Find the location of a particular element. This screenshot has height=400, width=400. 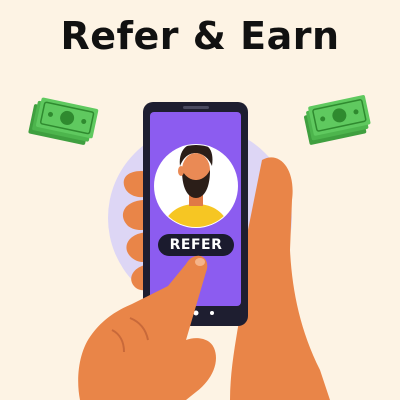

money-left-icon is located at coordinates (63, 121).